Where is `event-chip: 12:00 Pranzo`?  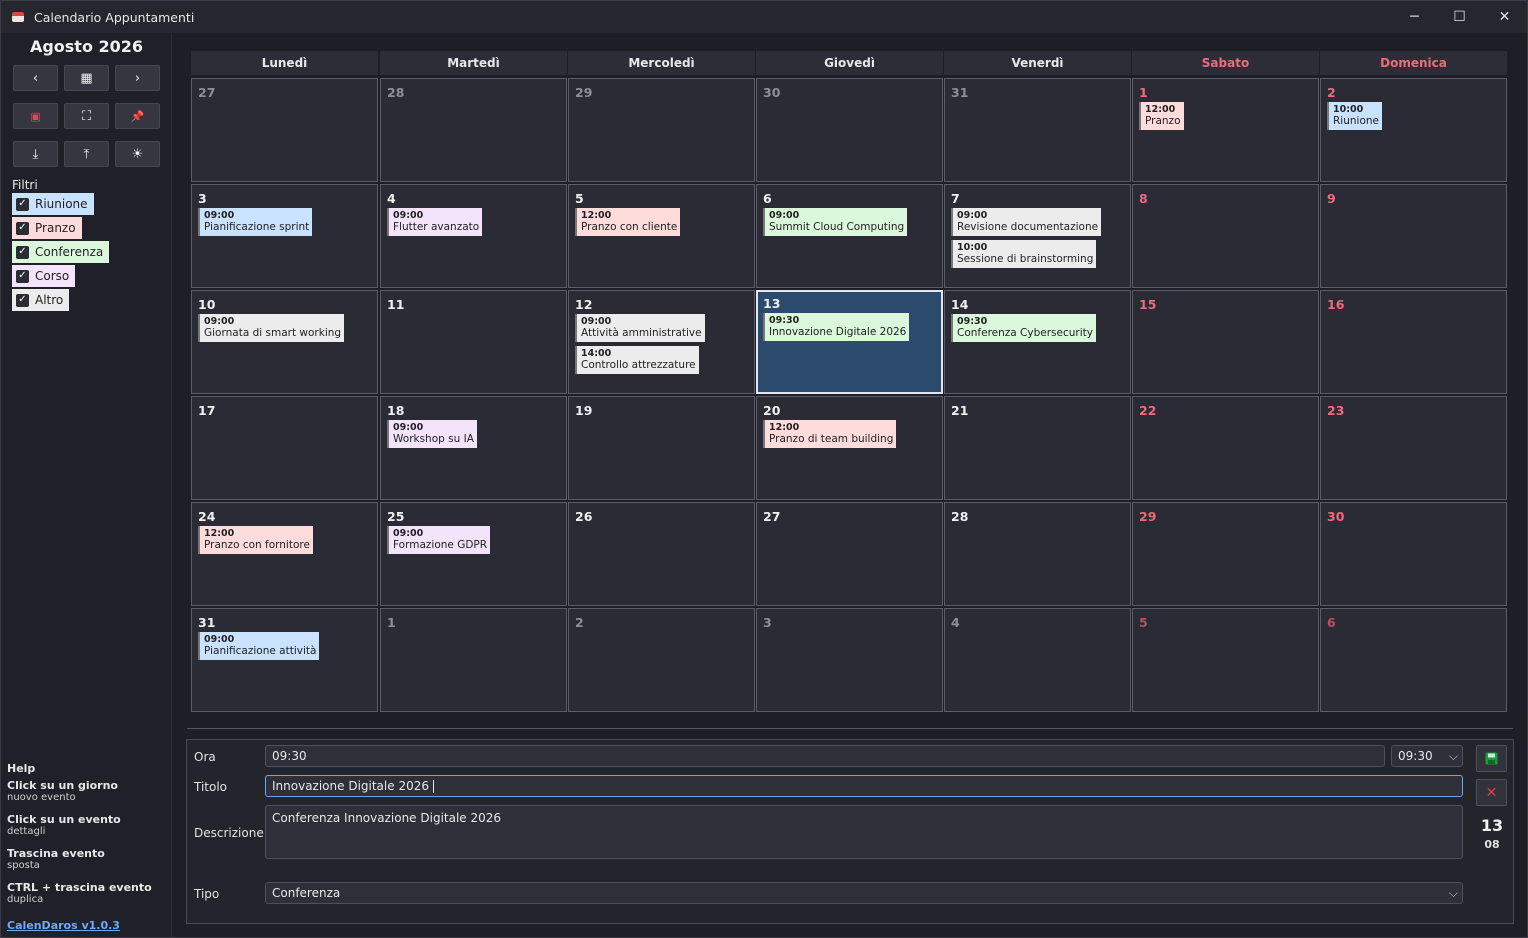 event-chip: 12:00 Pranzo is located at coordinates (1161, 116).